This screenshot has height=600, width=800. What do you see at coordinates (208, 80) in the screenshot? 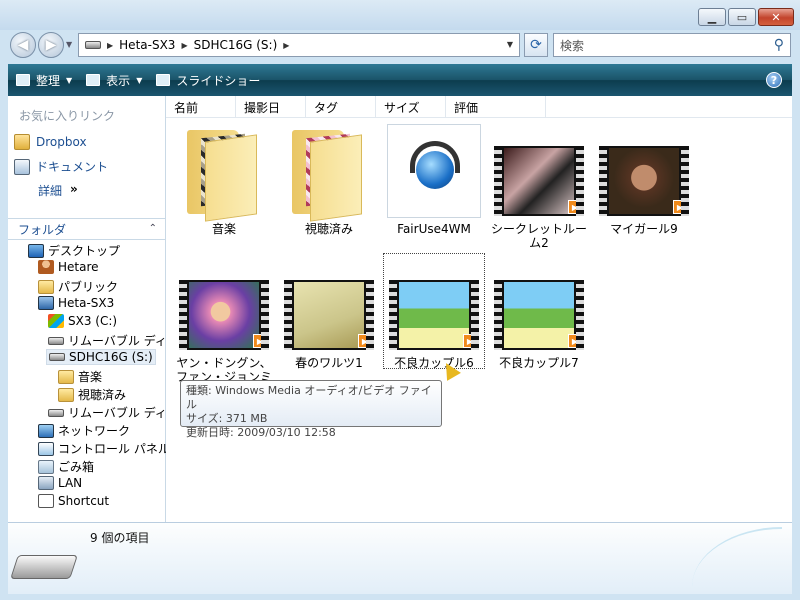
I see `slideshow-button: スライドショー` at bounding box center [208, 80].